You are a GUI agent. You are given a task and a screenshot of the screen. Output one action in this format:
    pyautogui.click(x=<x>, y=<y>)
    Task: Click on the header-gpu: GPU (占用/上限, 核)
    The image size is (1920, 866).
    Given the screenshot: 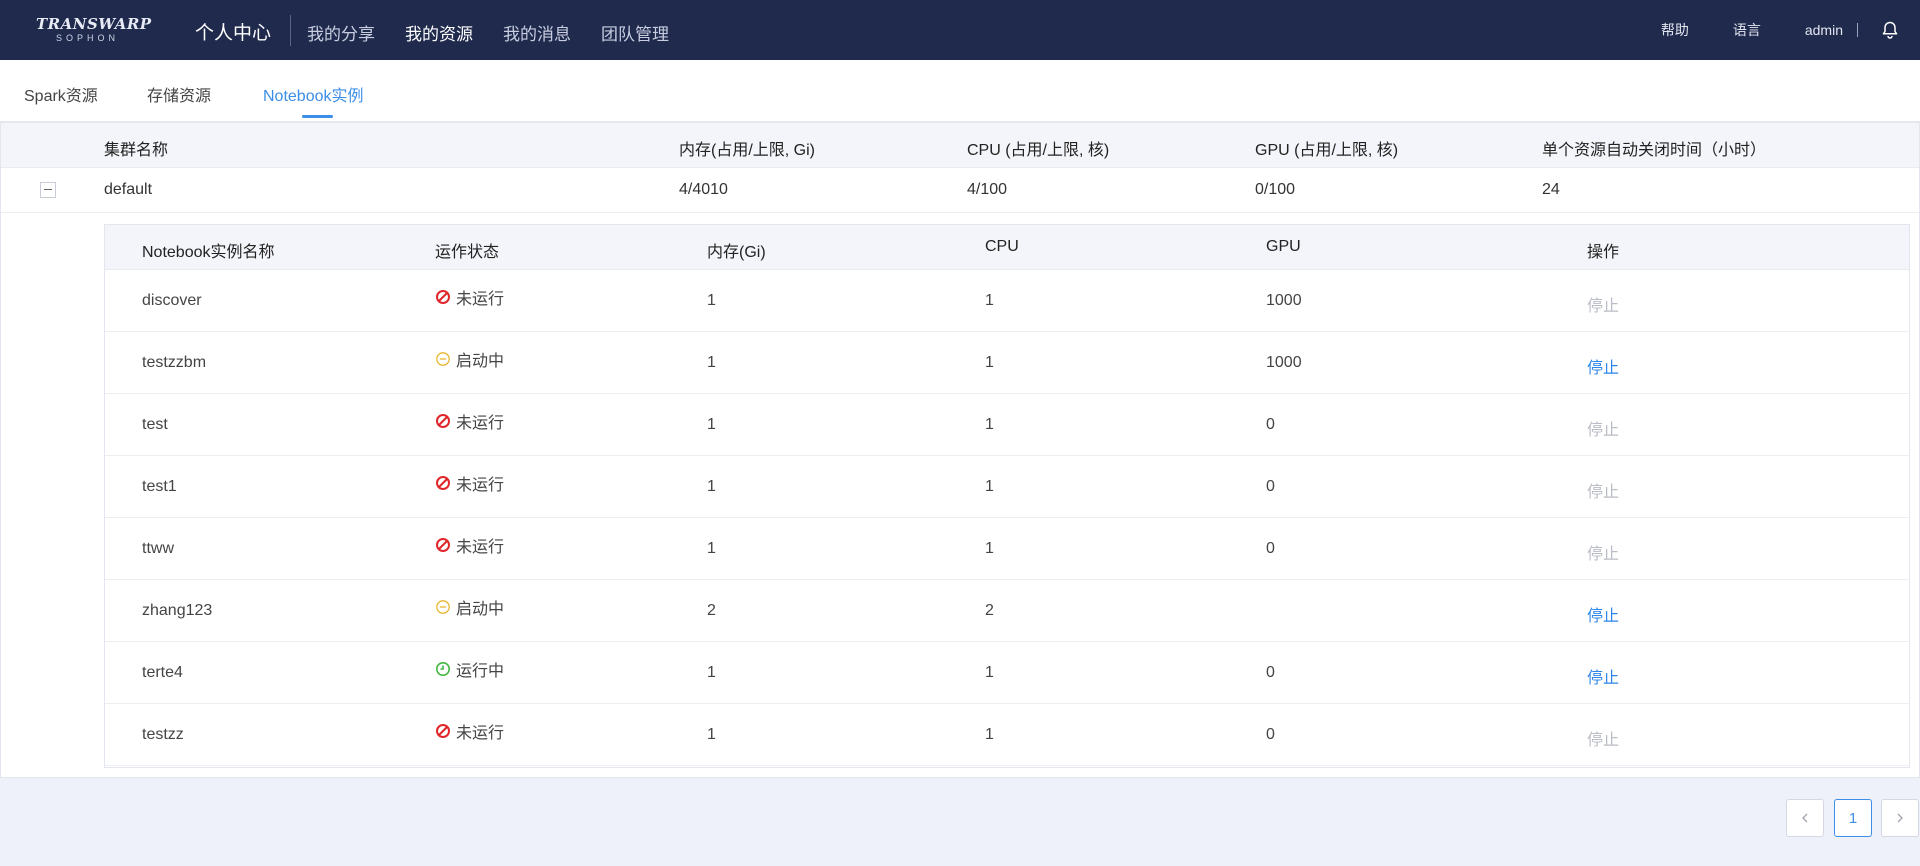 What is the action you would take?
    pyautogui.click(x=1327, y=150)
    